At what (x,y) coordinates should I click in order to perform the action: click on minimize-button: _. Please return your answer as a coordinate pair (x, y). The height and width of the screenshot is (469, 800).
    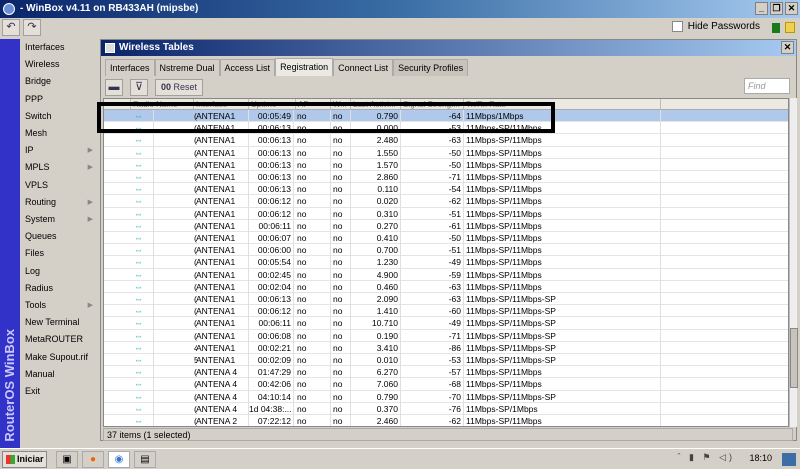
    Looking at the image, I should click on (761, 8).